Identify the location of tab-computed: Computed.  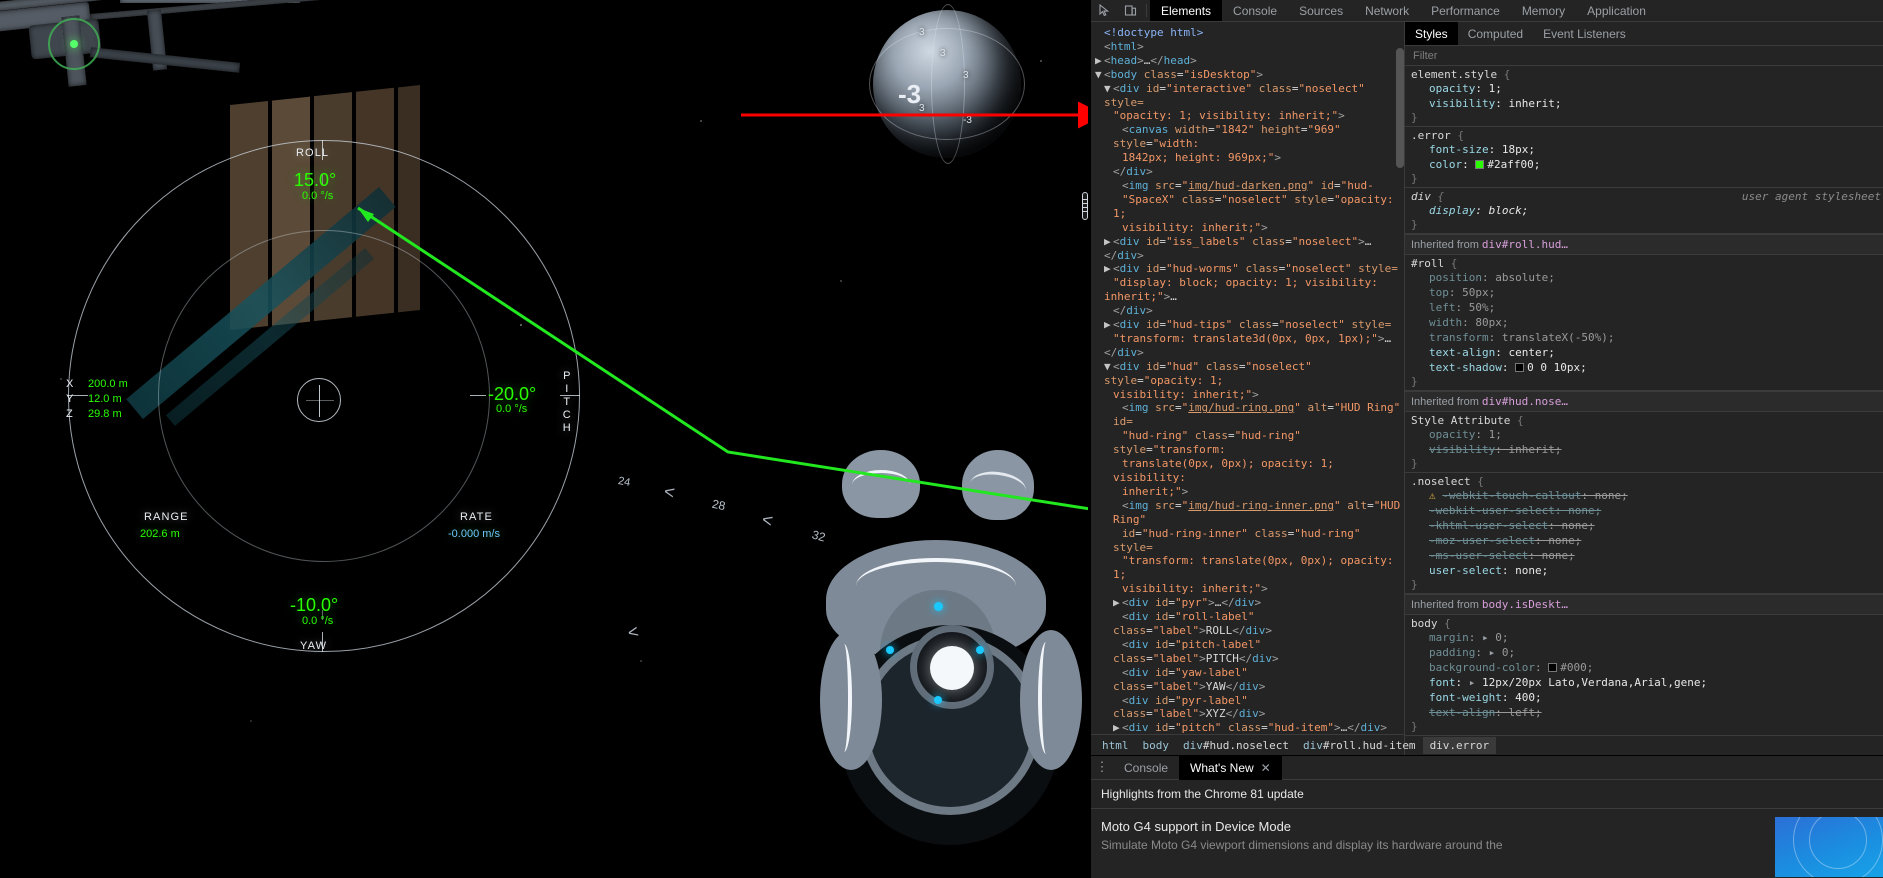
(1495, 33).